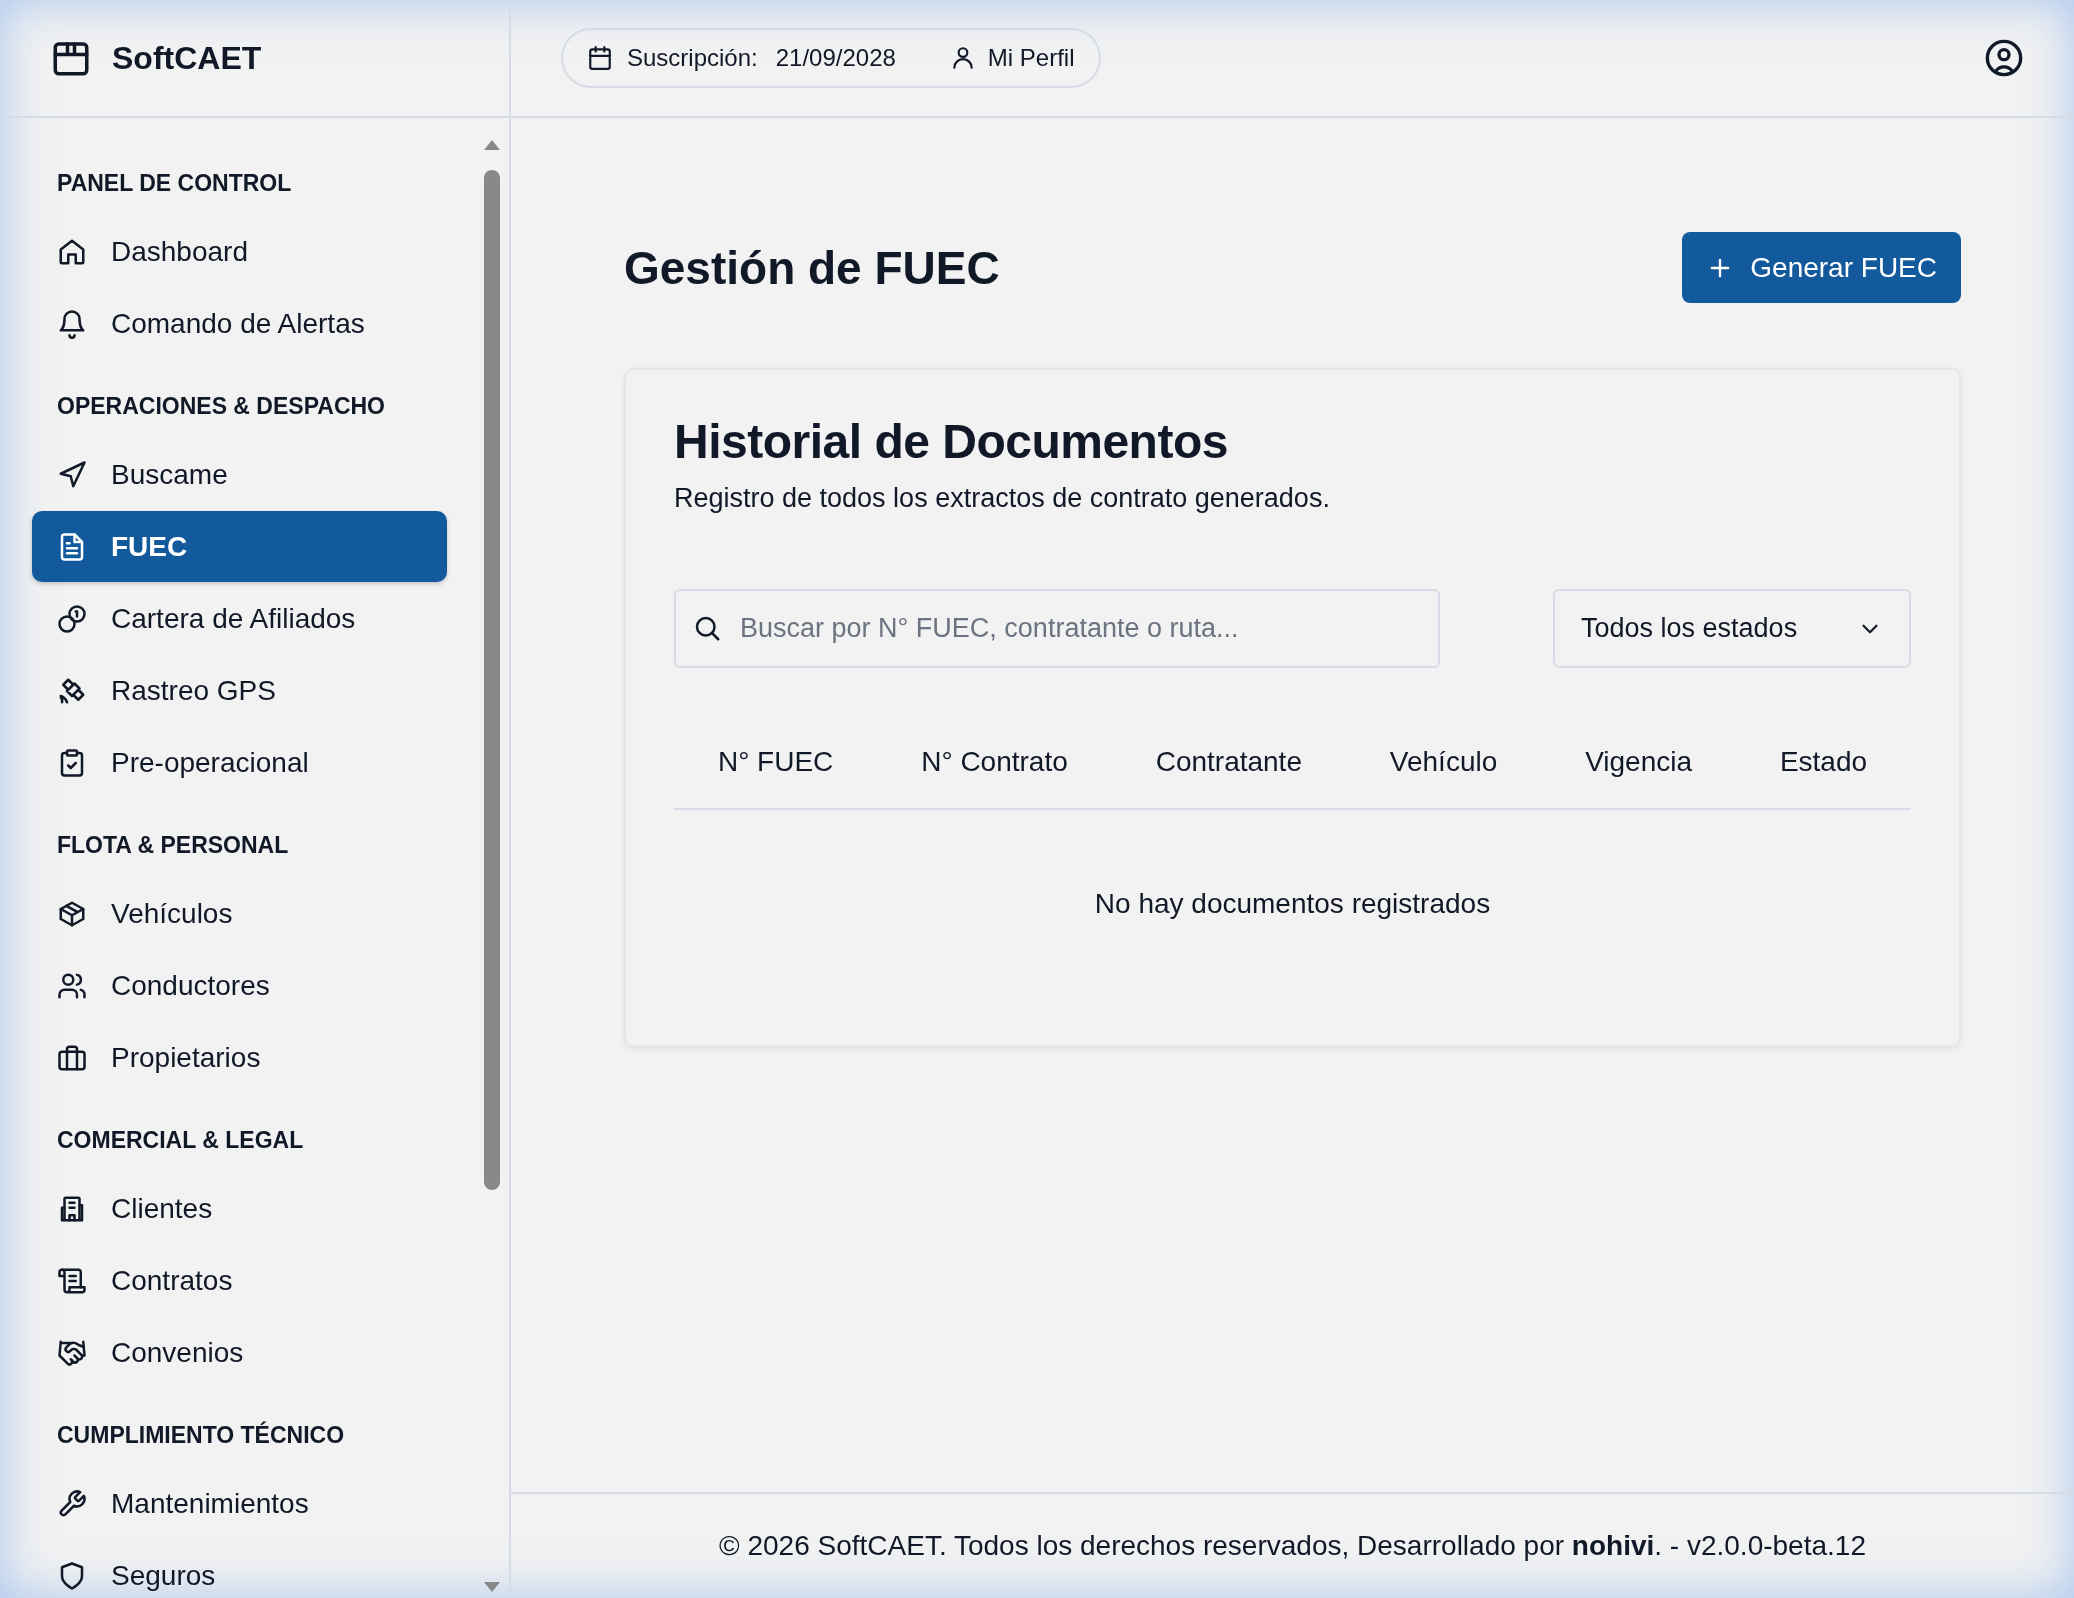 The width and height of the screenshot is (2074, 1598). What do you see at coordinates (1292, 1546) in the screenshot?
I see `footer-text: © 2026 SoftCAET. Todos los derechos reservados, Desarrollado por nohivi. - v2.0.0-beta.12` at bounding box center [1292, 1546].